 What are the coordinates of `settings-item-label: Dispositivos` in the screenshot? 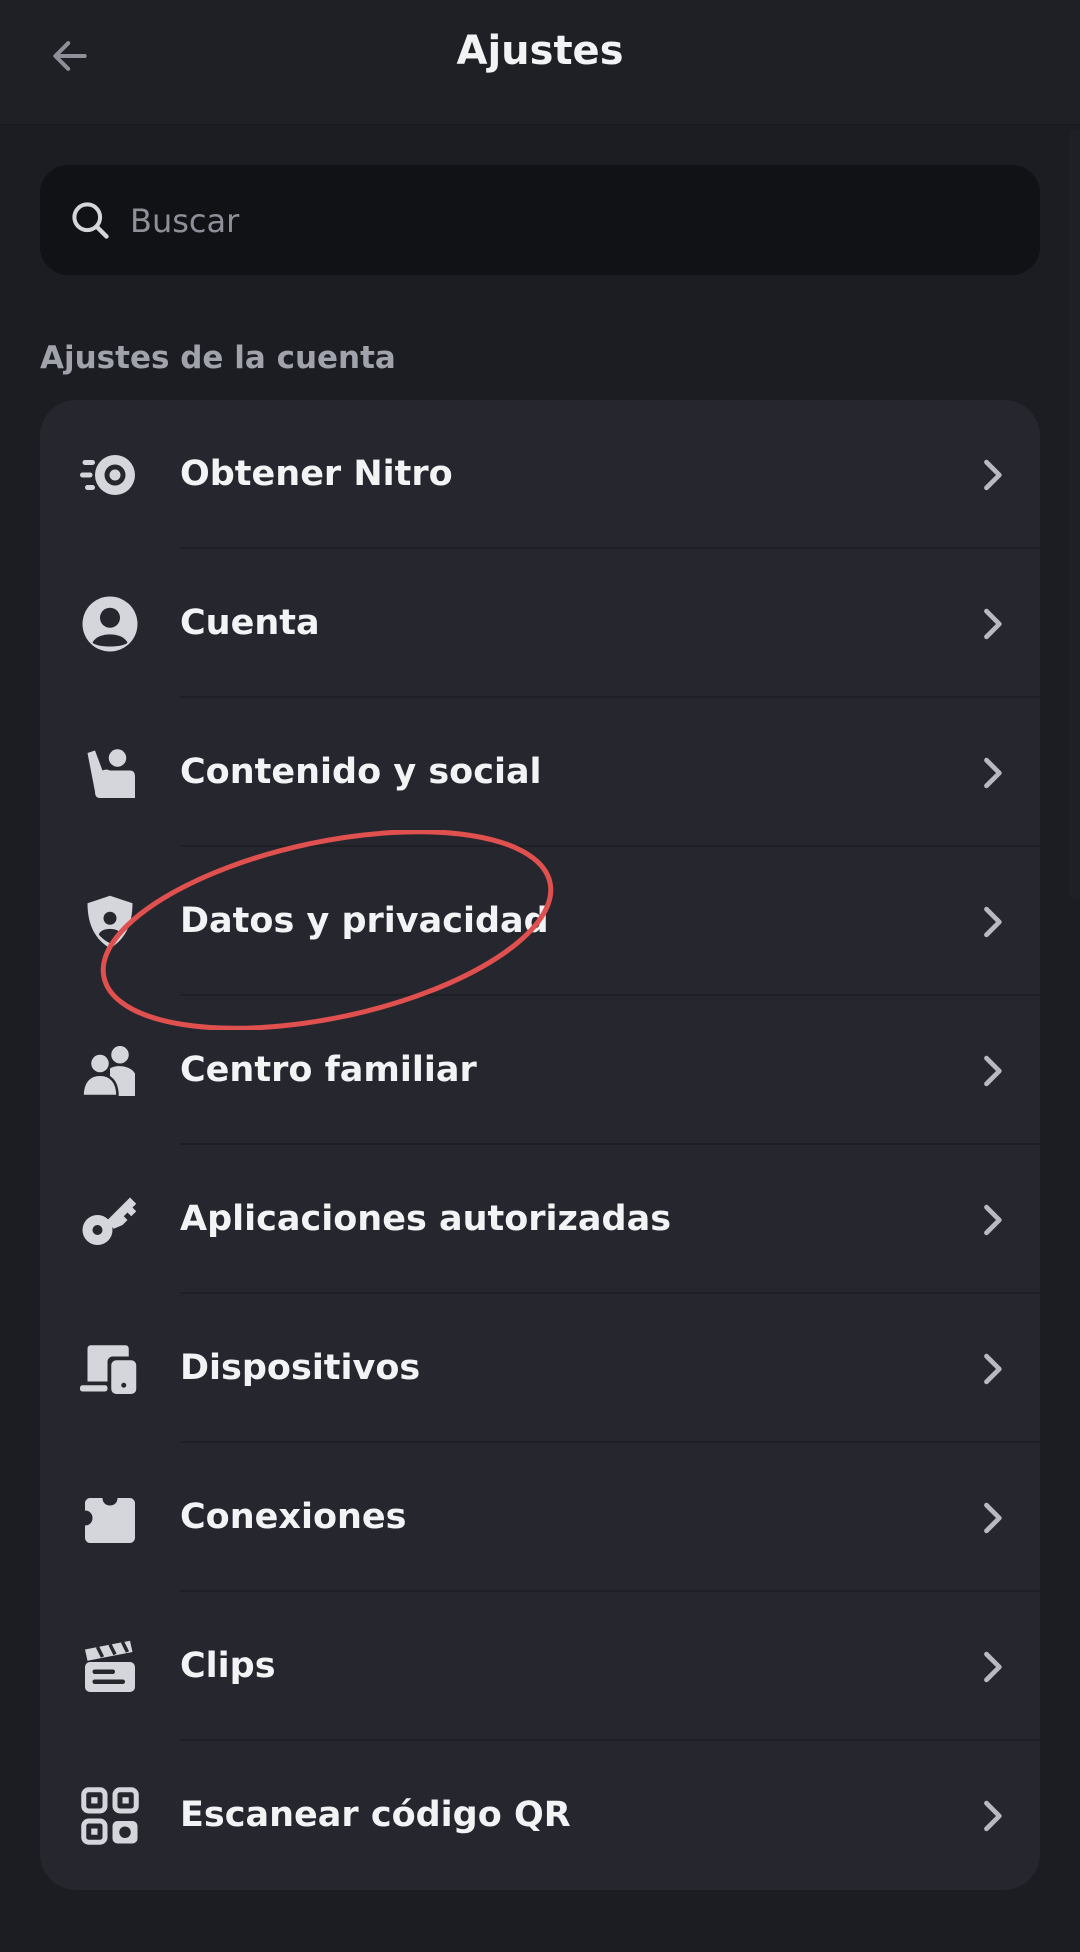 It's located at (300, 1368).